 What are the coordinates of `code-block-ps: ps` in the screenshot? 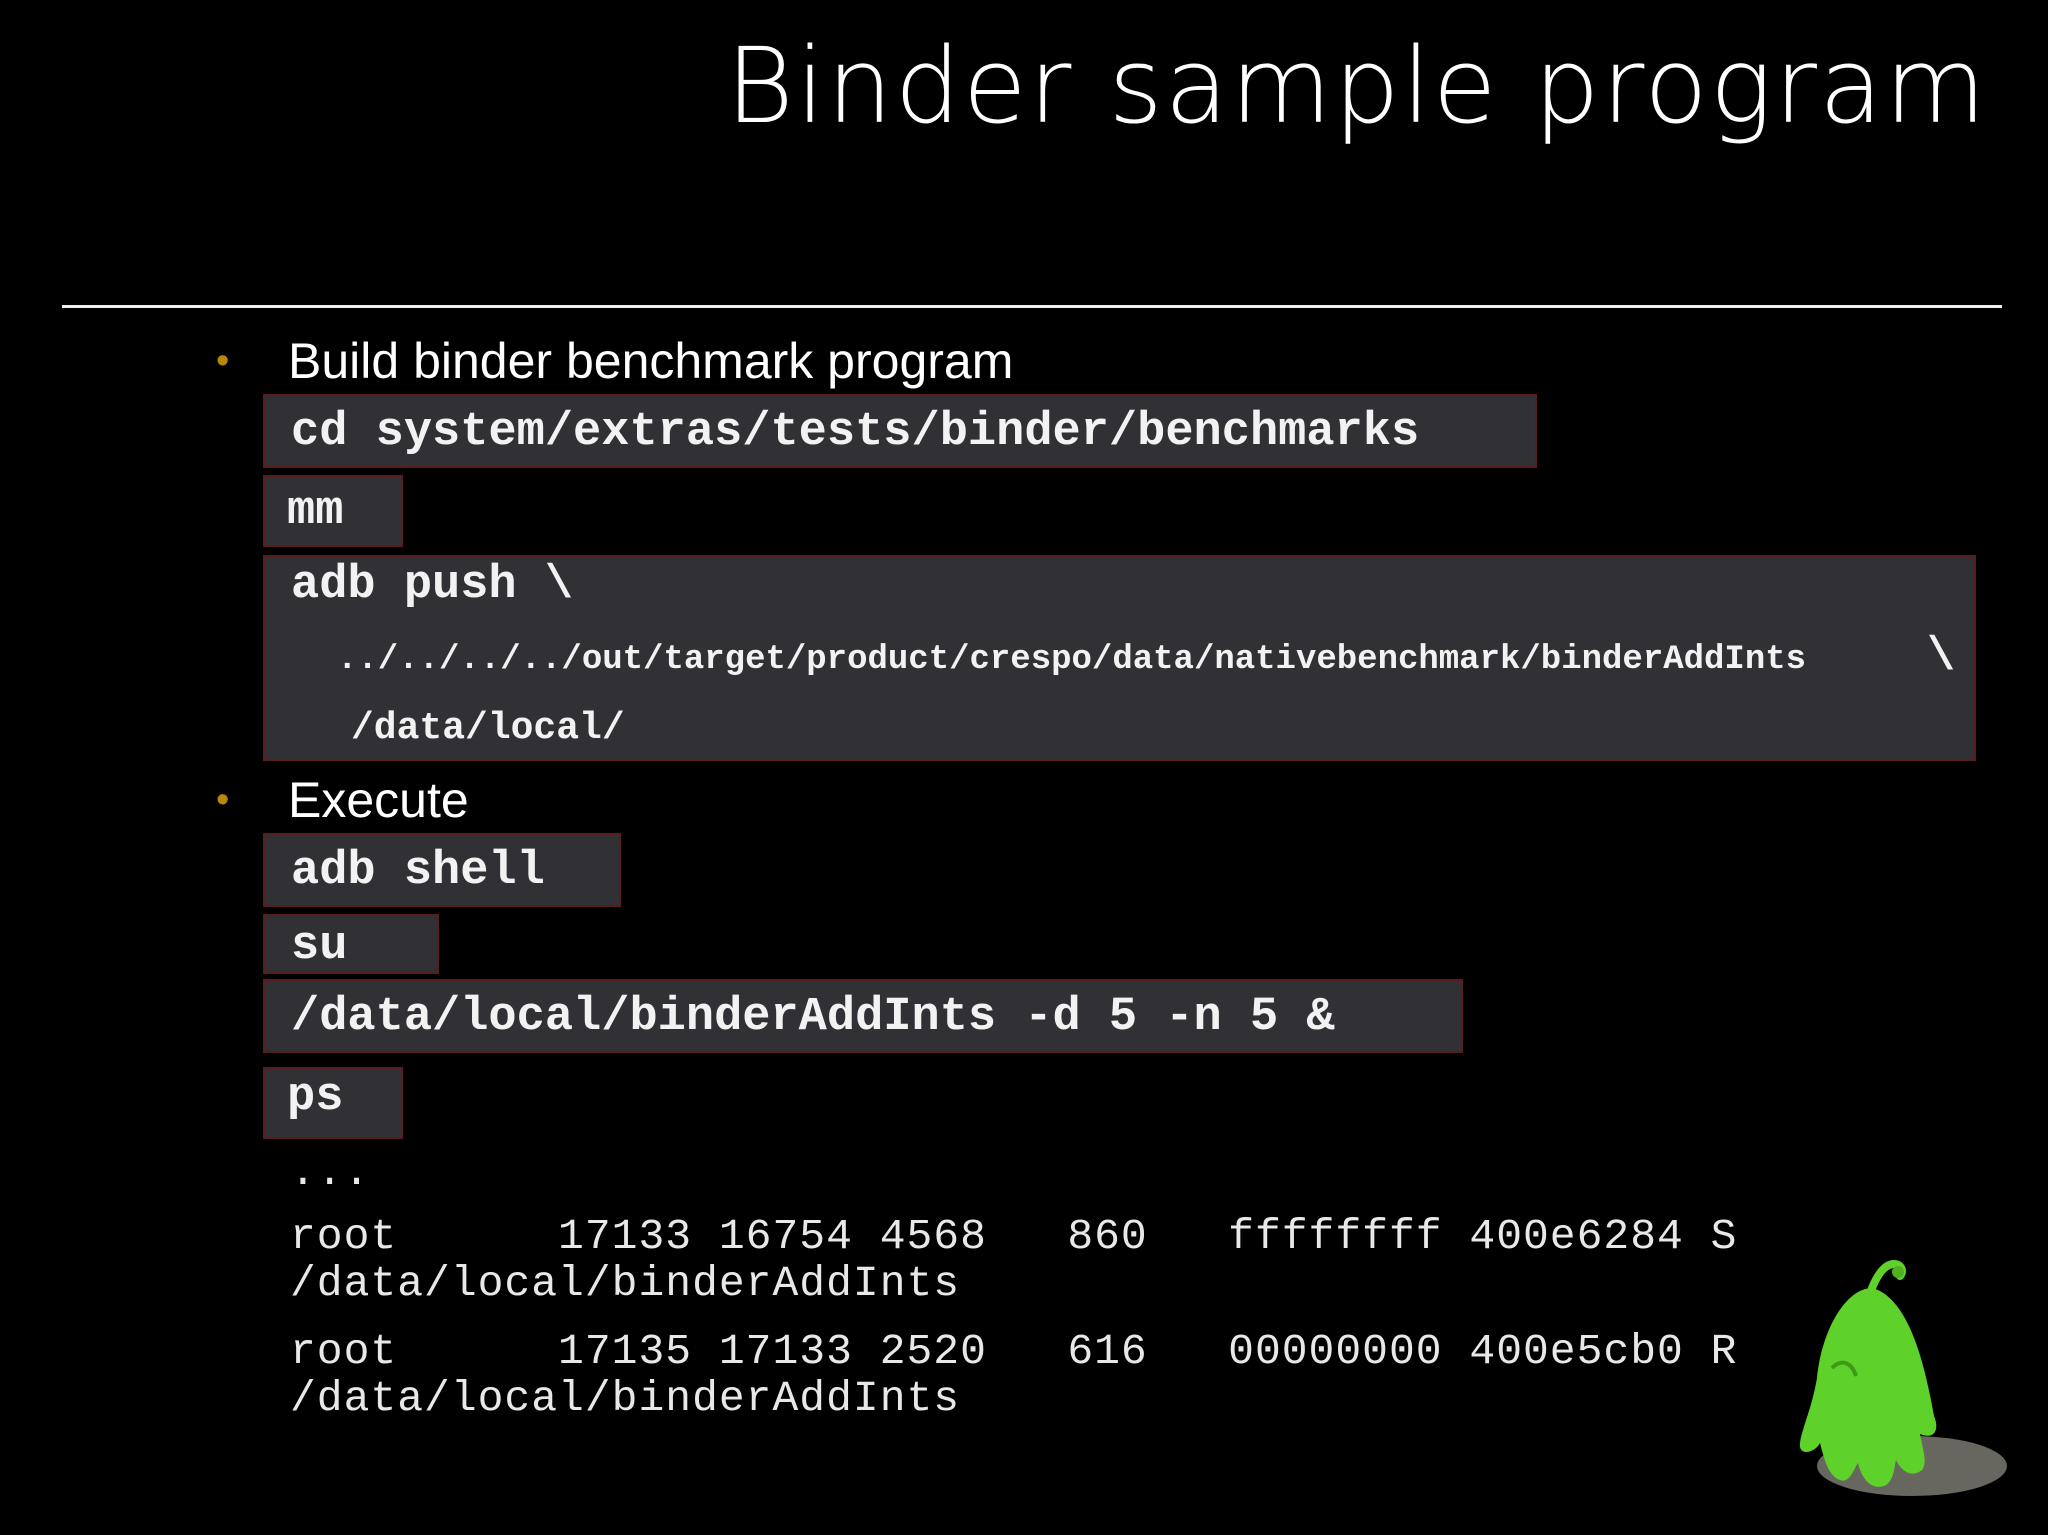 It's located at (333, 1103).